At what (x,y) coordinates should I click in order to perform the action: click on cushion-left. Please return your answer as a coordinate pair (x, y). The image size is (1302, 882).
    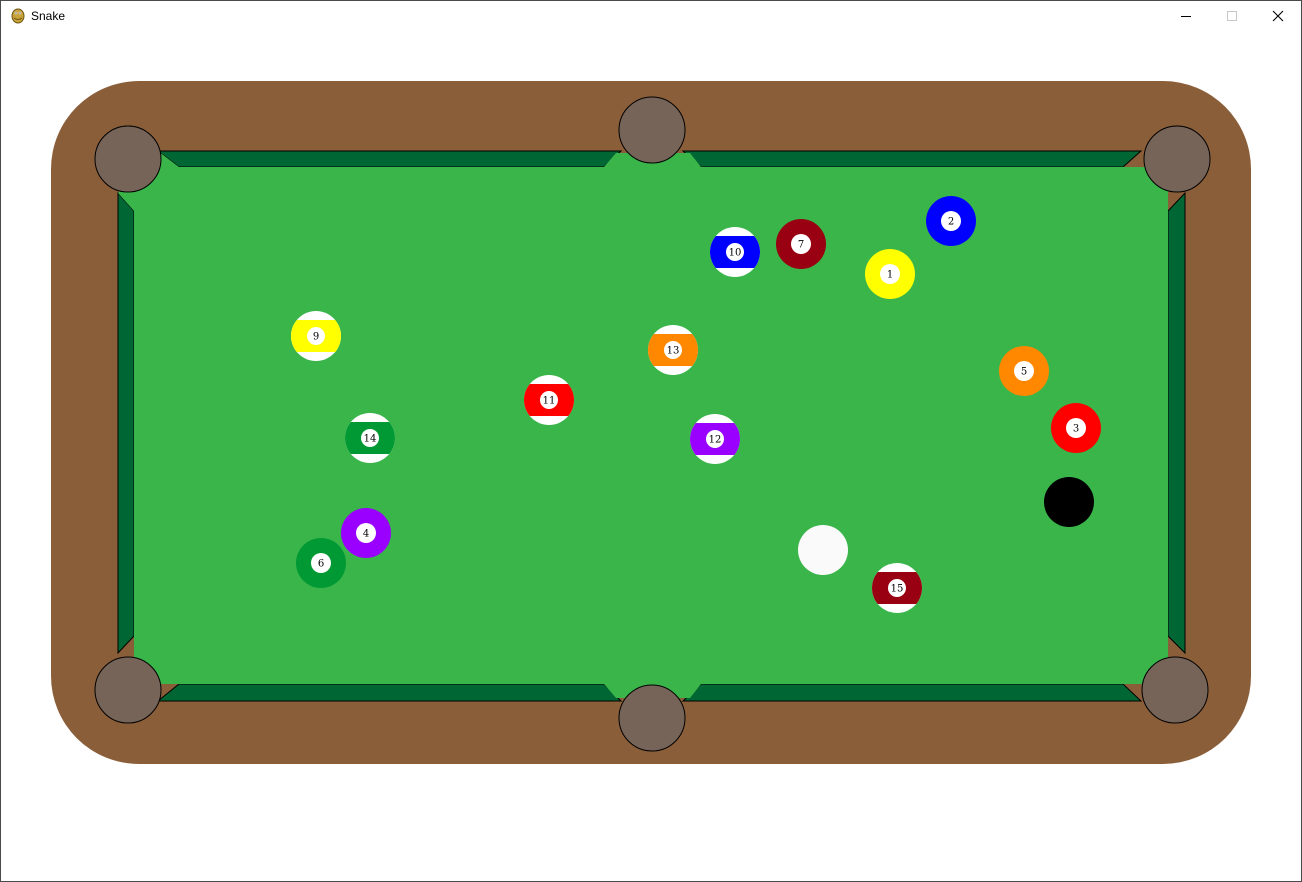
    Looking at the image, I should click on (126, 423).